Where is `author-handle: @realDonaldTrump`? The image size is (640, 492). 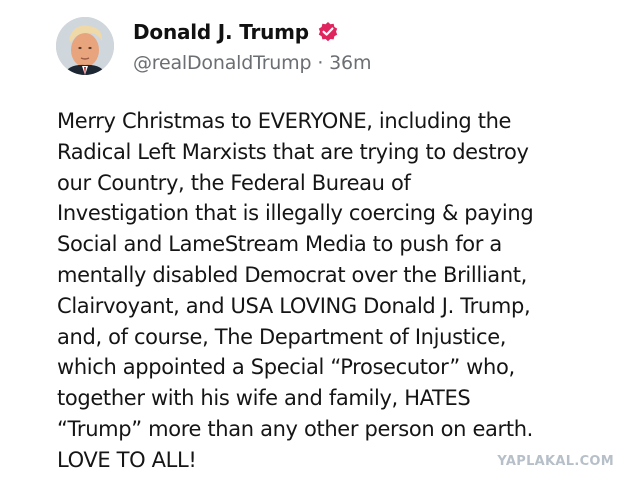 author-handle: @realDonaldTrump is located at coordinates (222, 63).